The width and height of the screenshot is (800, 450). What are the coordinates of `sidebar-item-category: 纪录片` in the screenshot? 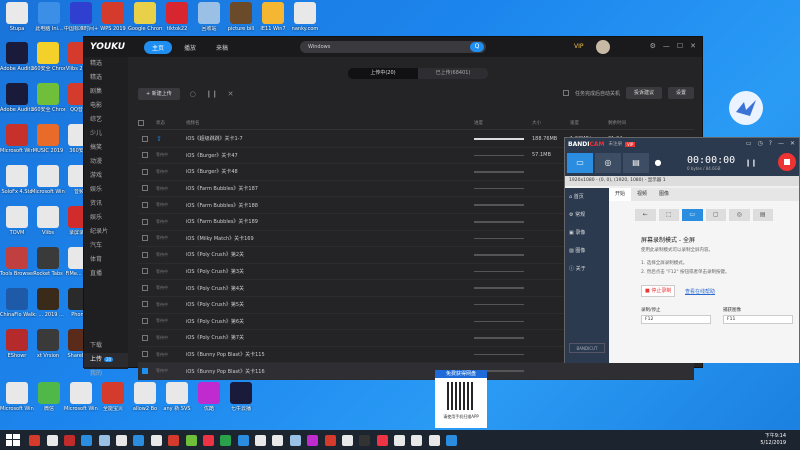 It's located at (106, 232).